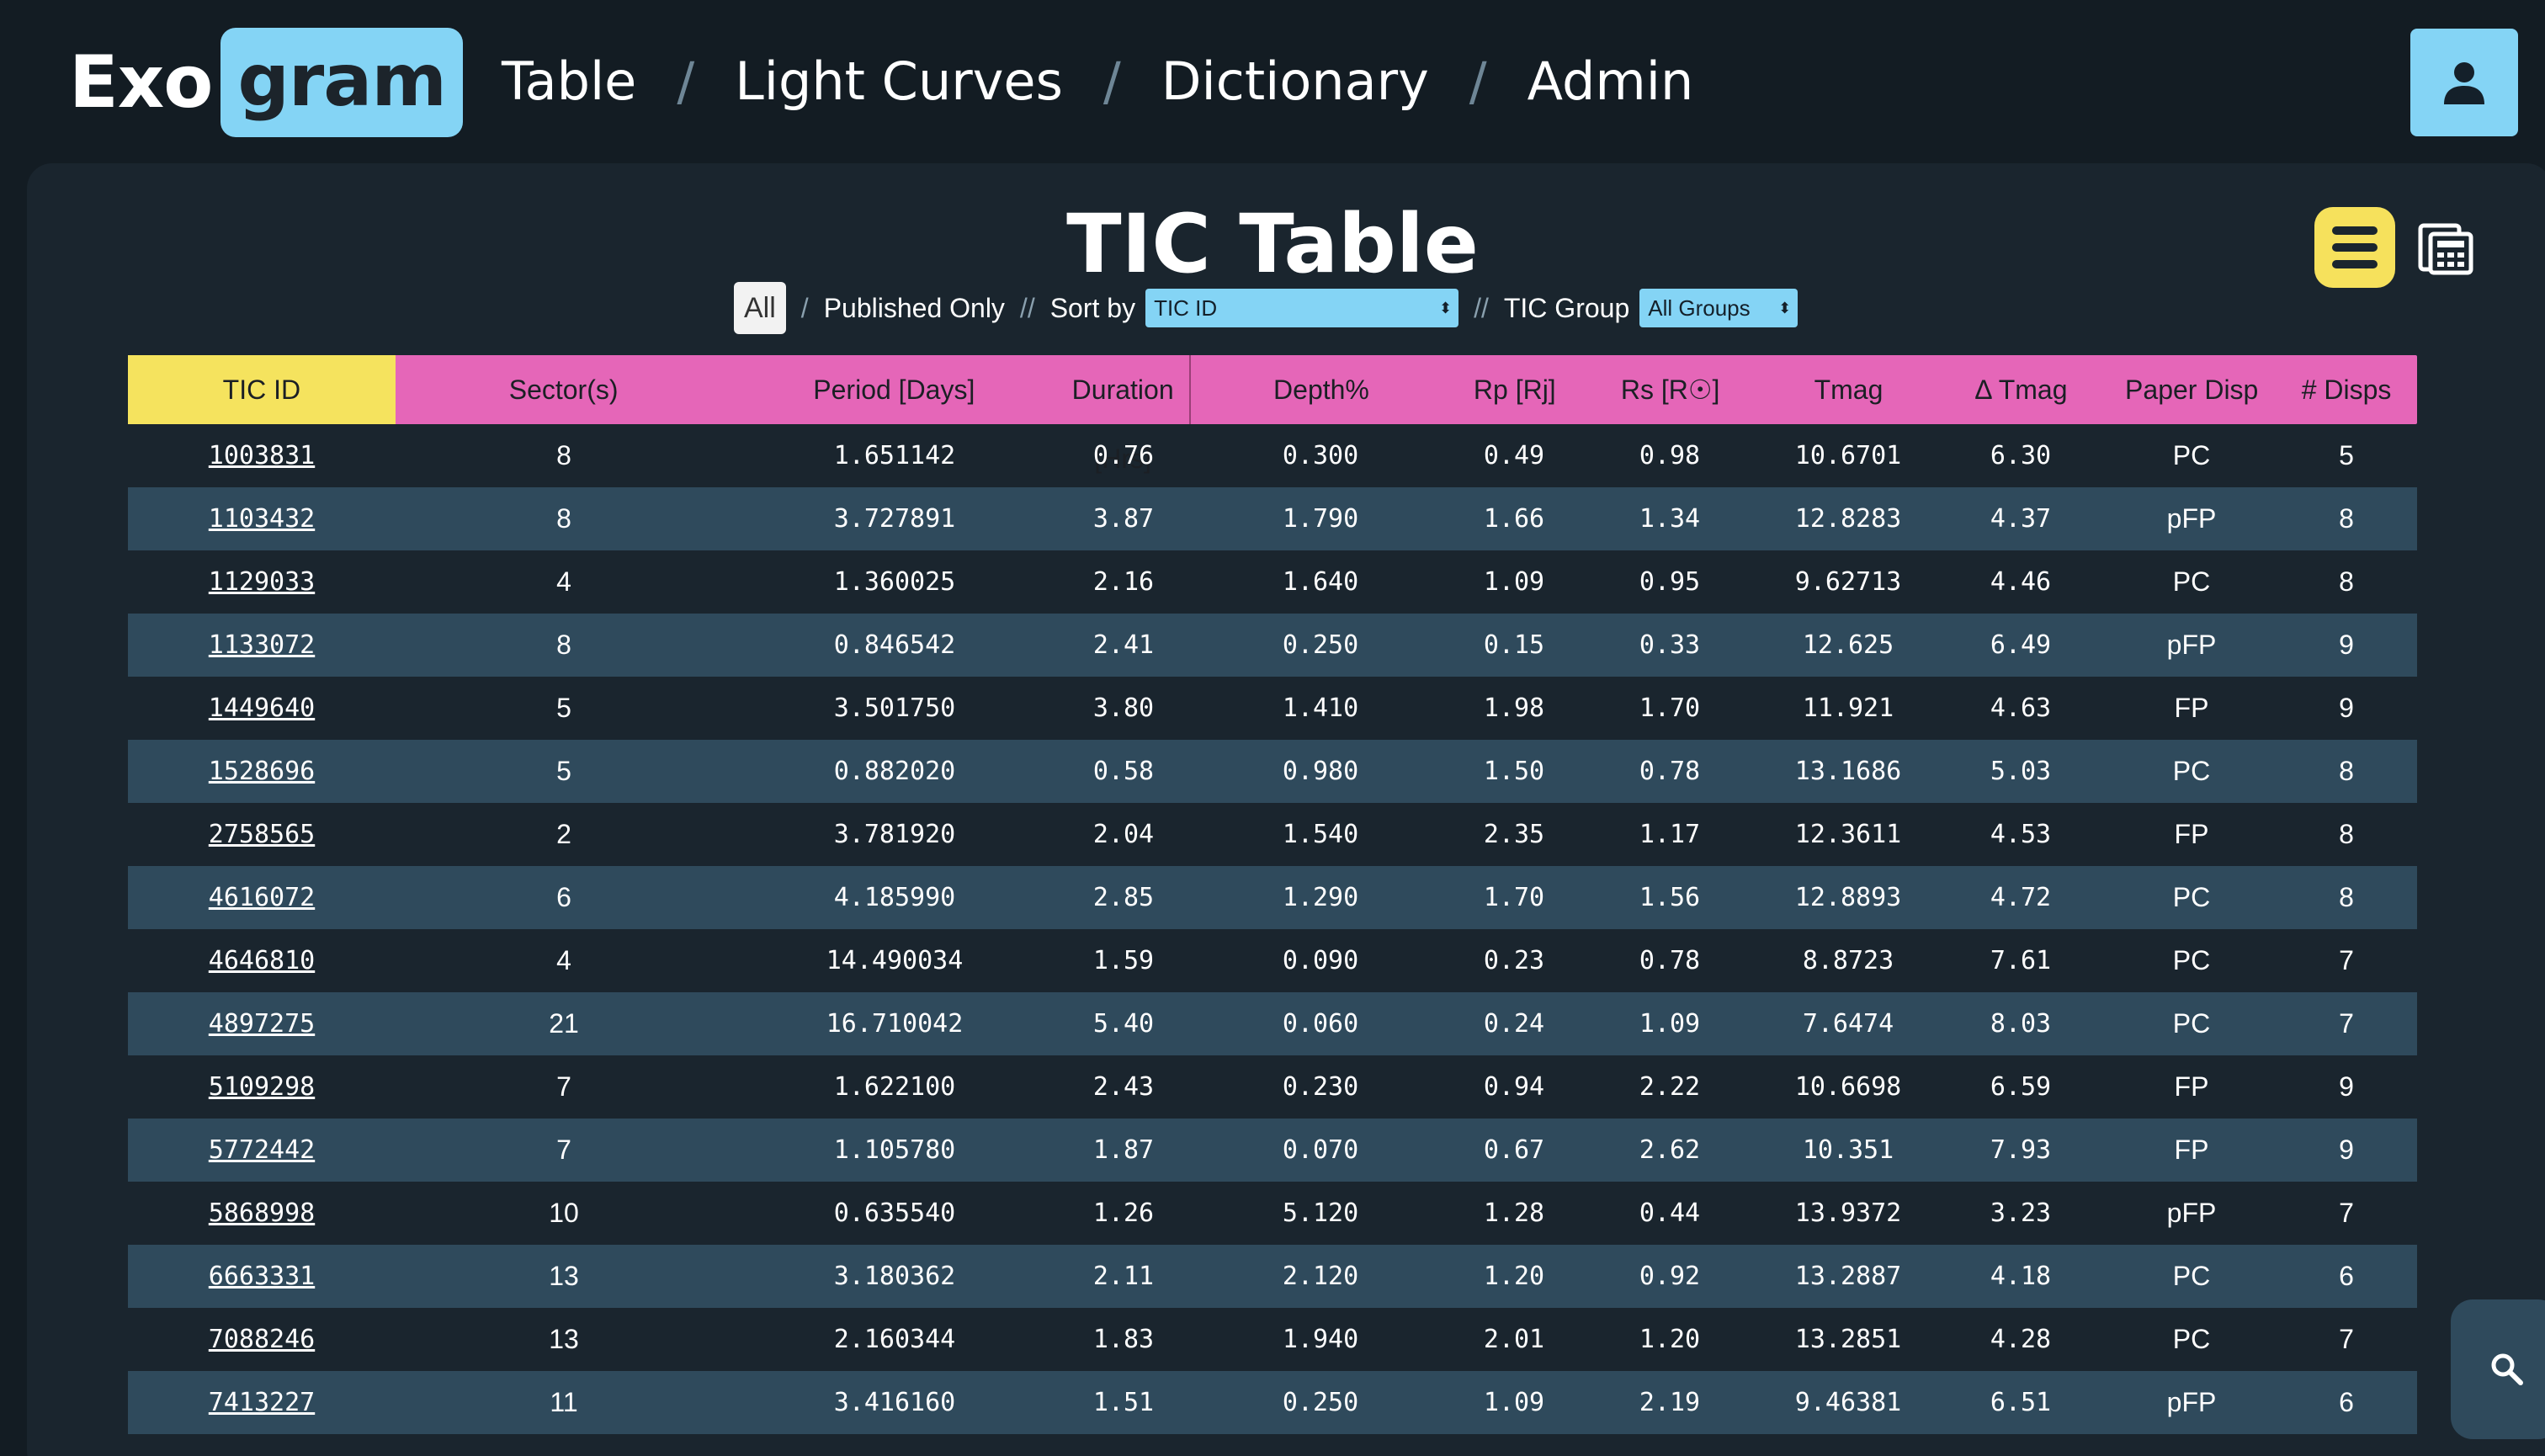 Image resolution: width=2545 pixels, height=1456 pixels. What do you see at coordinates (1514, 455) in the screenshot?
I see `cell-rp: 0.49` at bounding box center [1514, 455].